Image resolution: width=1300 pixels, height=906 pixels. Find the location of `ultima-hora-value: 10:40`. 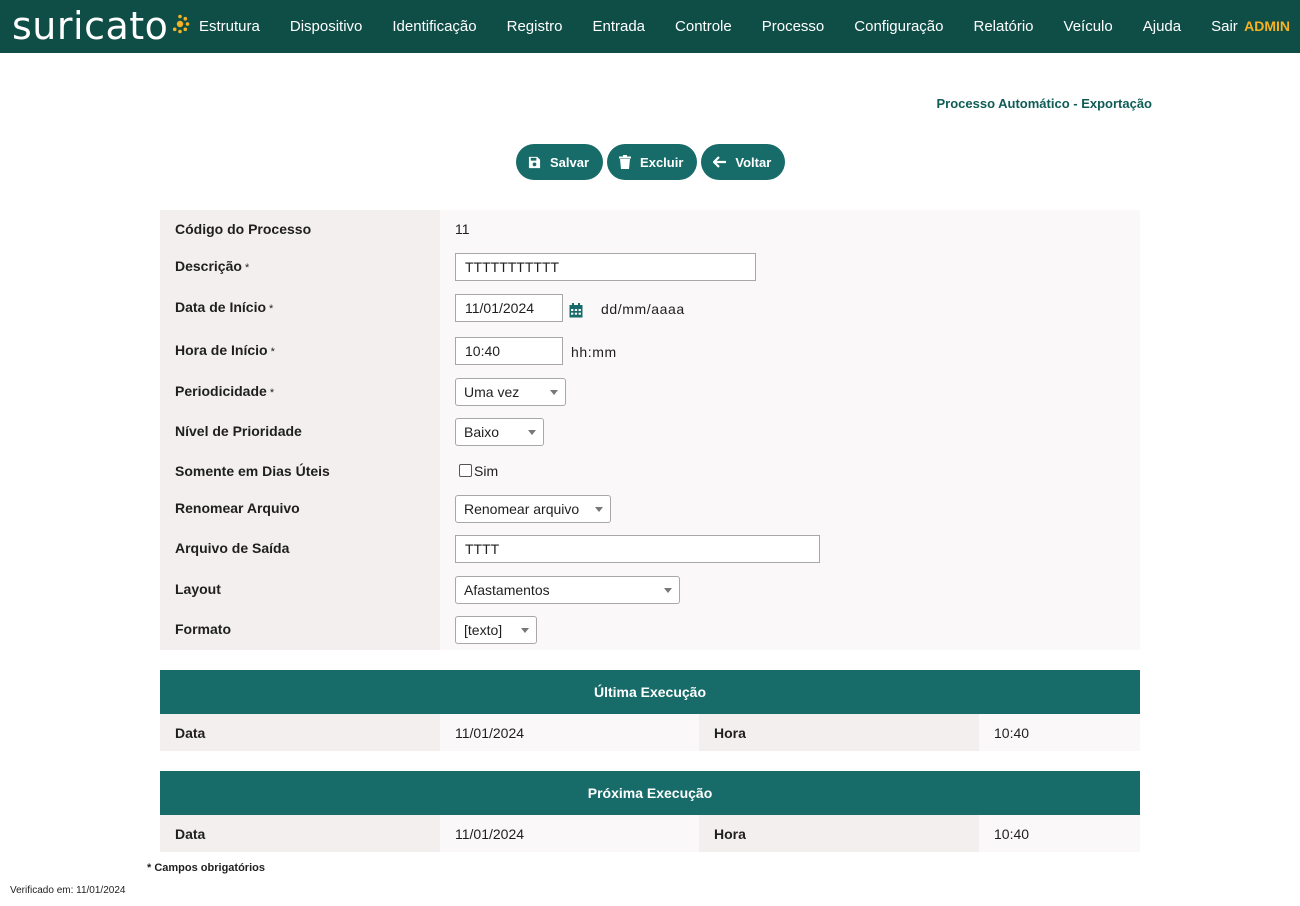

ultima-hora-value: 10:40 is located at coordinates (1012, 733).